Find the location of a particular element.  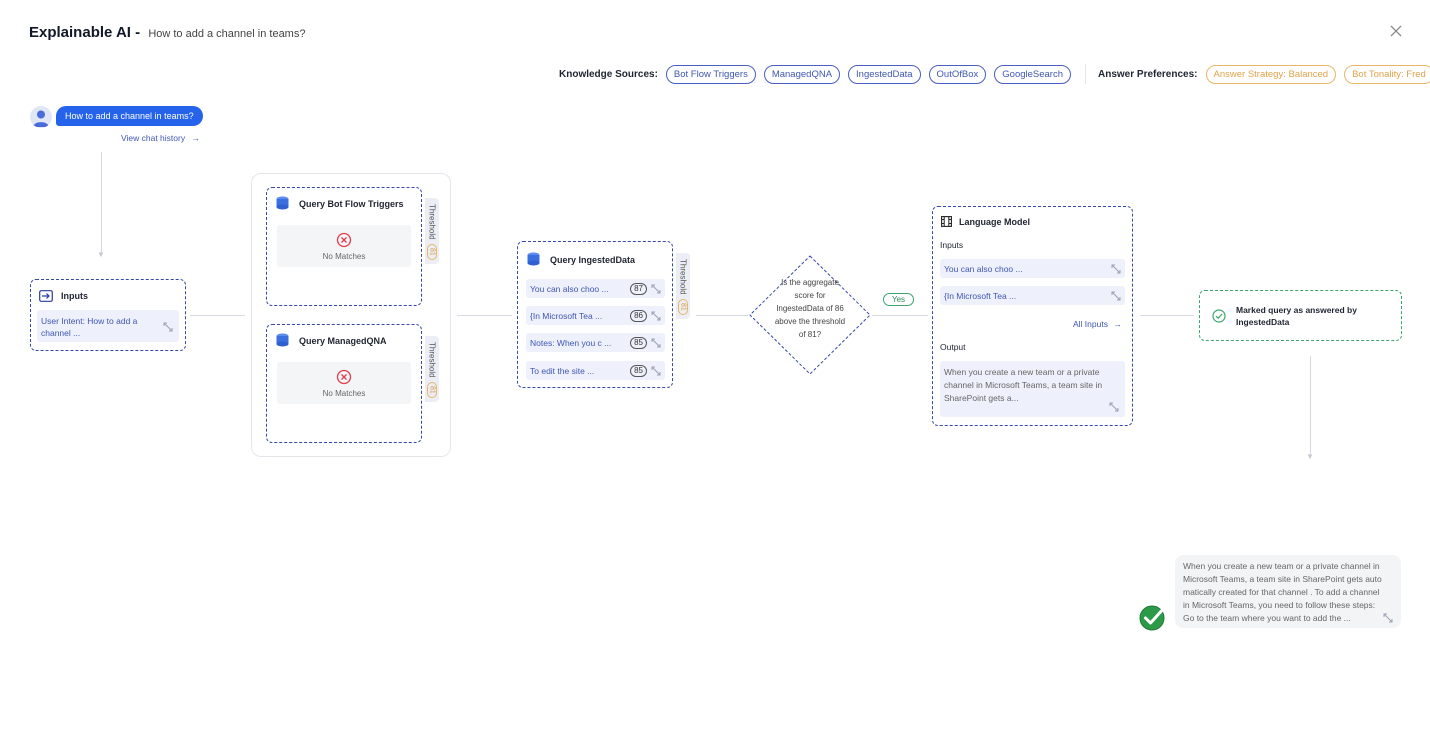

yes-badge: Yes is located at coordinates (899, 299).